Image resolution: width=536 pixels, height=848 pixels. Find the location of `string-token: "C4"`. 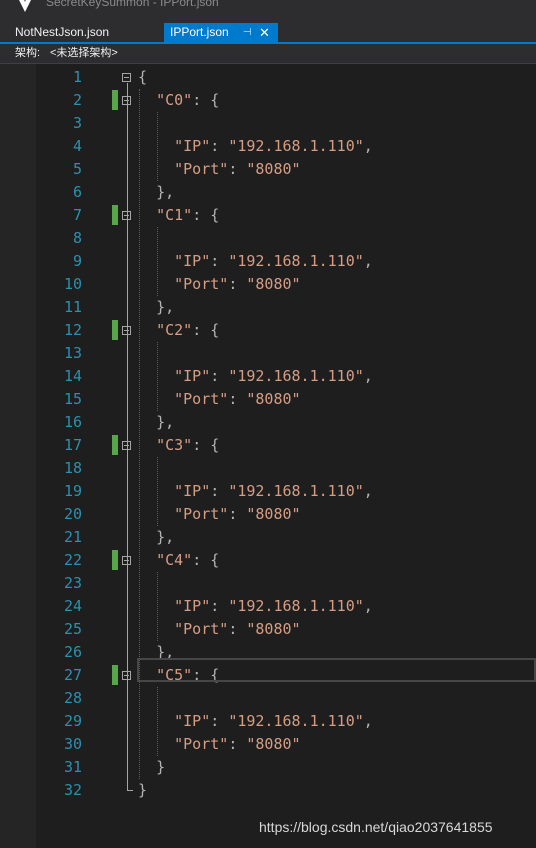

string-token: "C4" is located at coordinates (174, 560).